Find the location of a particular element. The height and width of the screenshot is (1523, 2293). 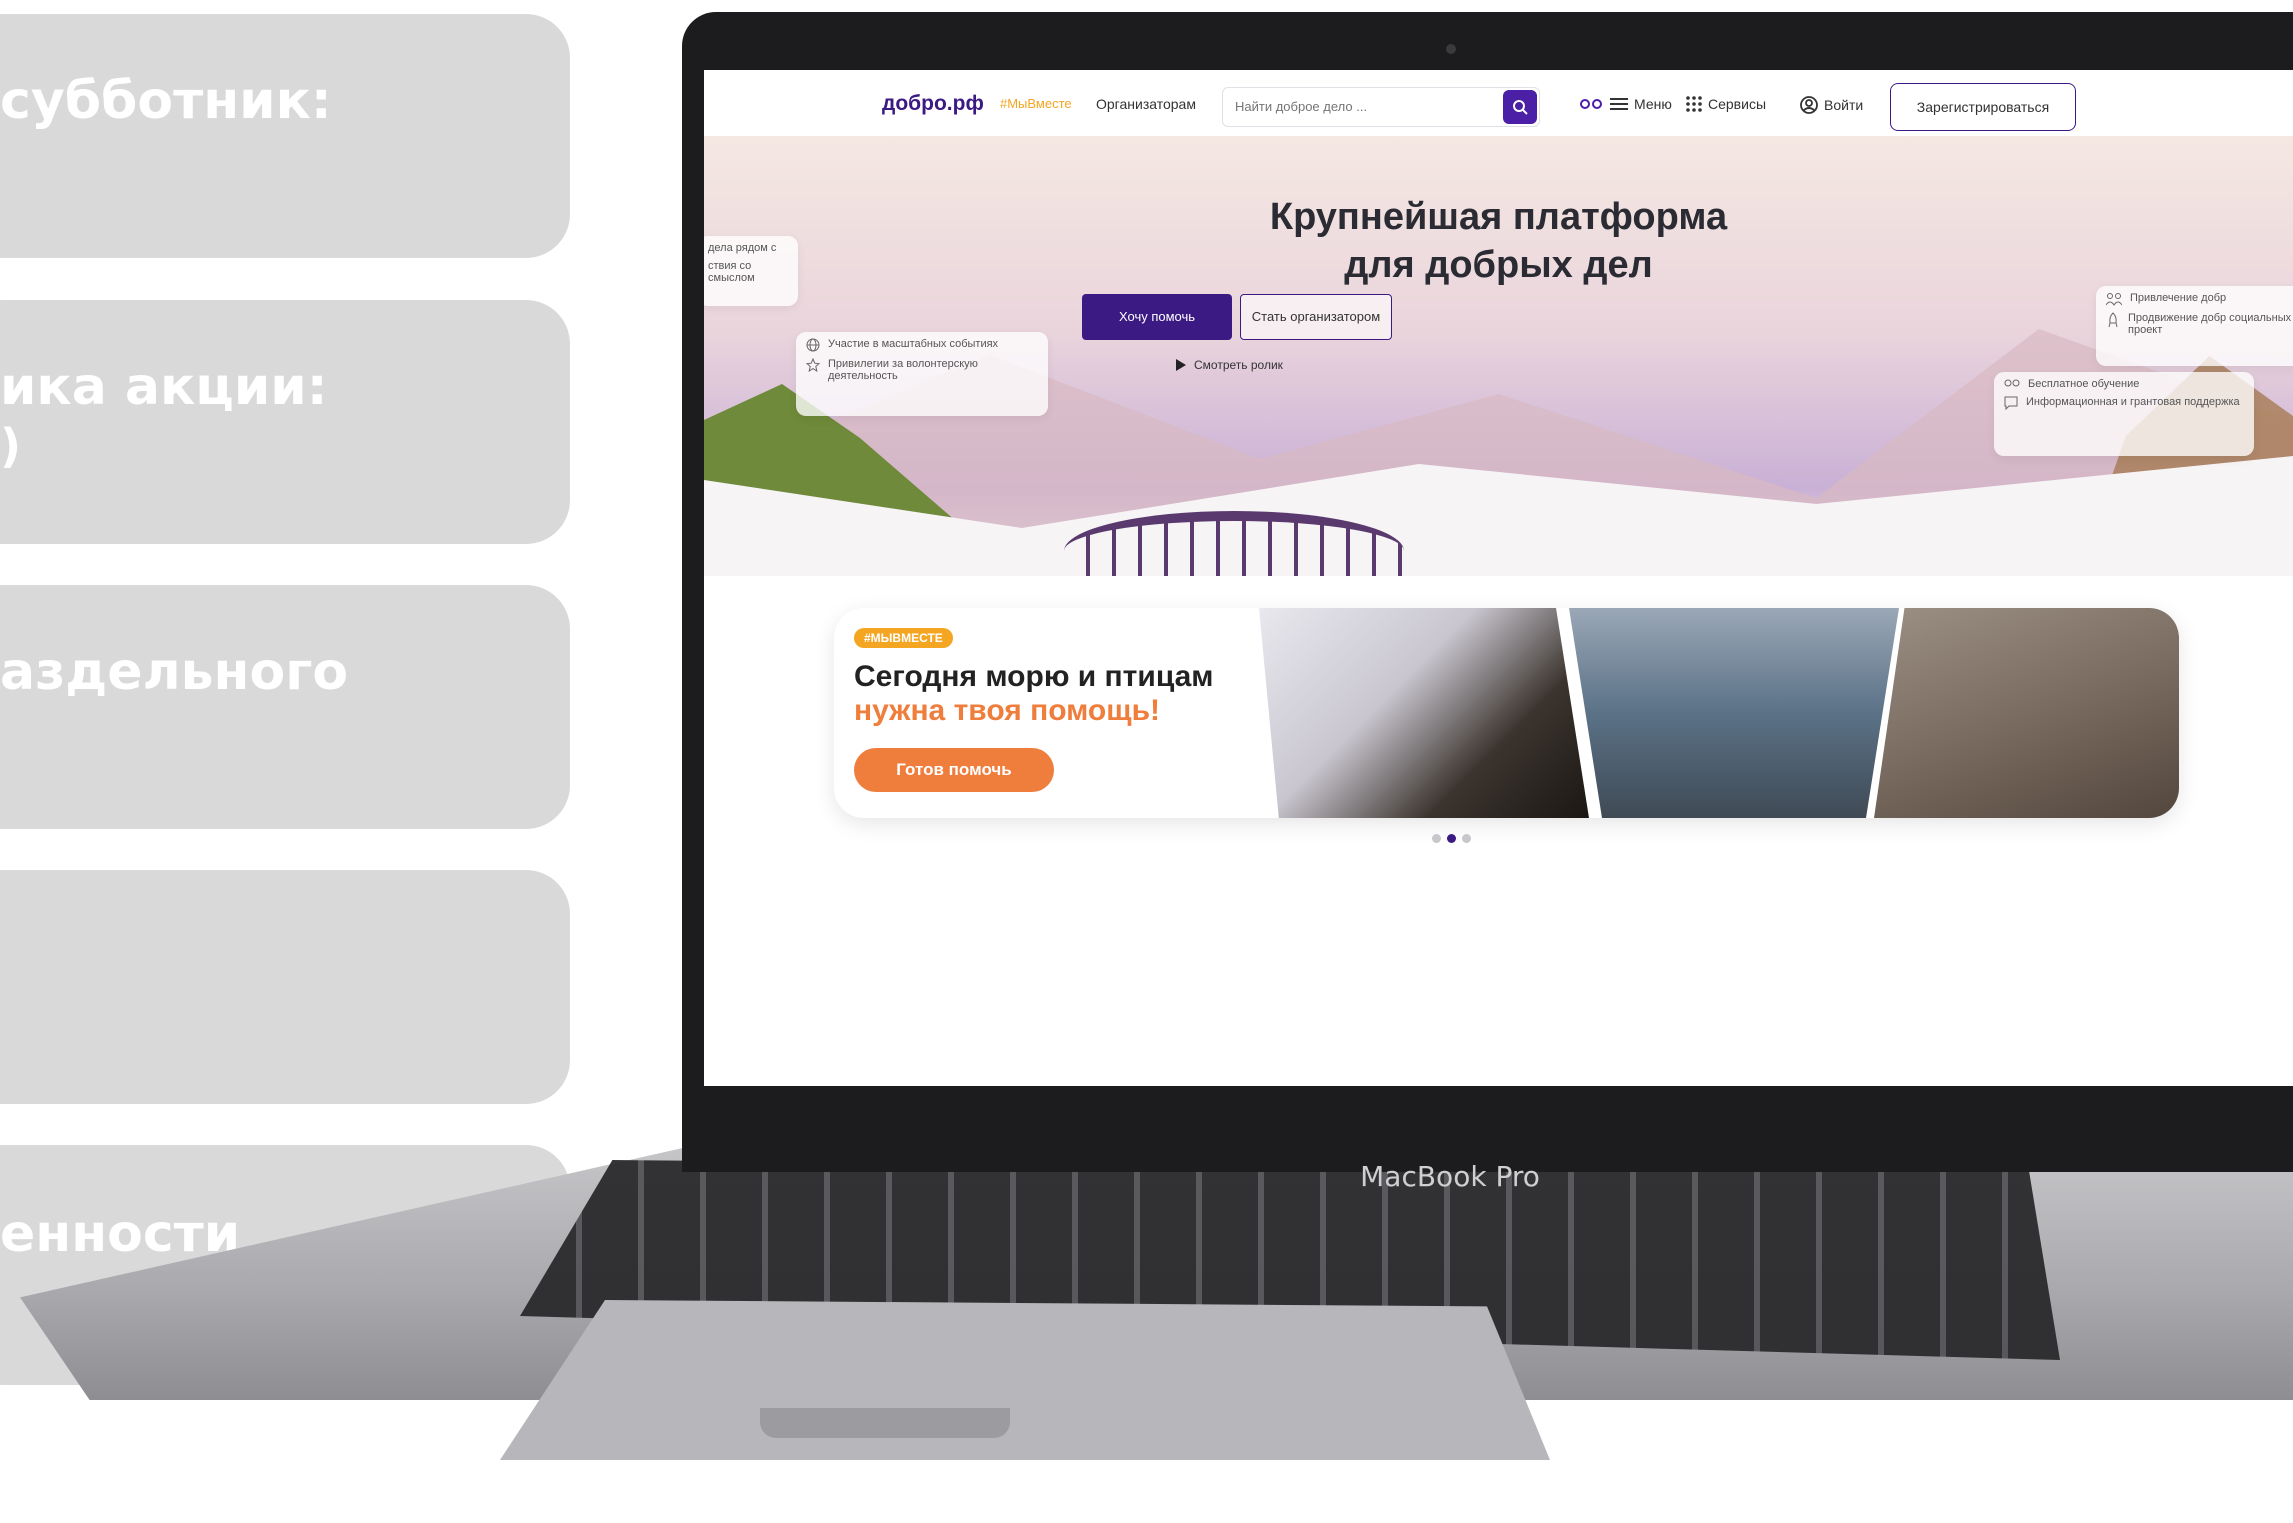

ready-to-help-button: Готов помочь is located at coordinates (954, 770).